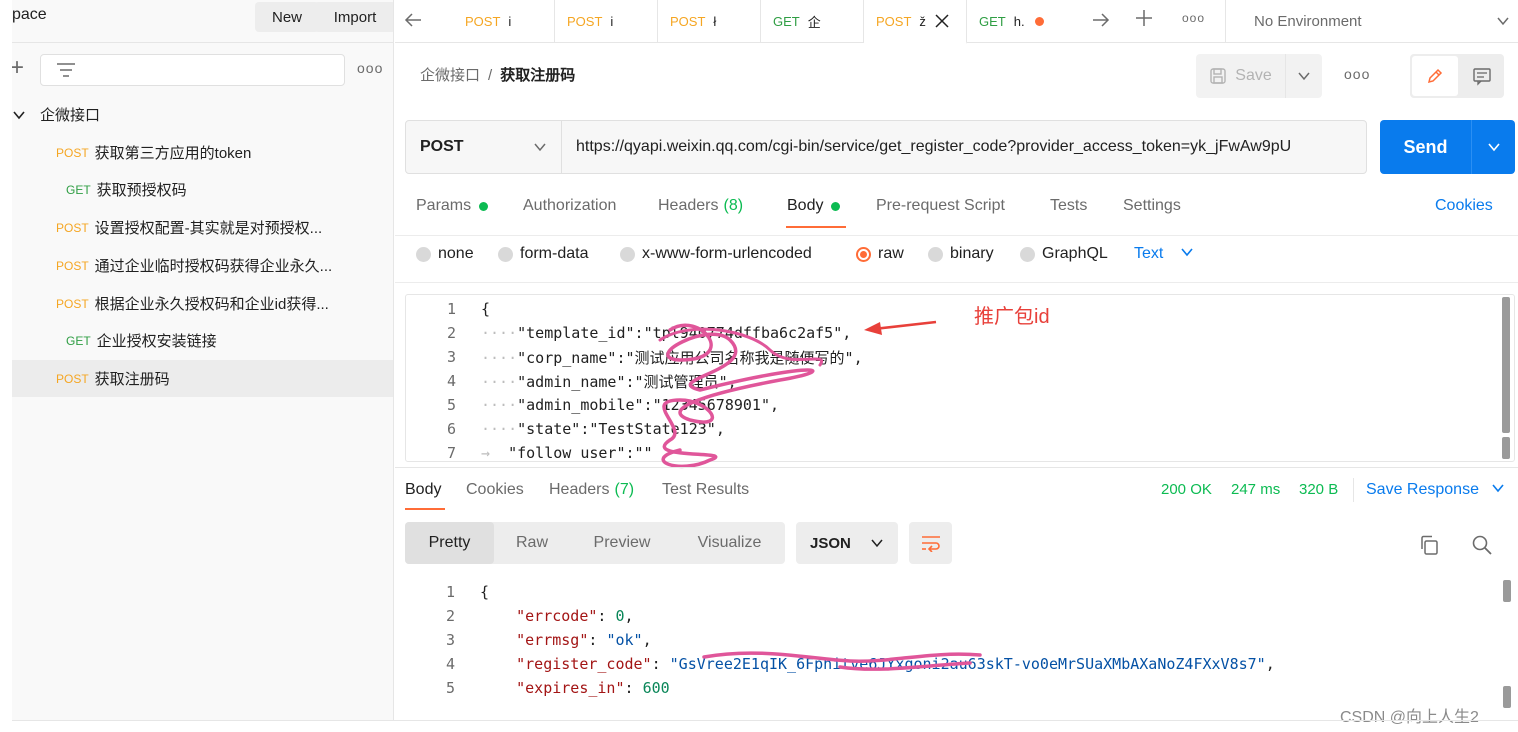  What do you see at coordinates (287, 17) in the screenshot?
I see `new-button: New` at bounding box center [287, 17].